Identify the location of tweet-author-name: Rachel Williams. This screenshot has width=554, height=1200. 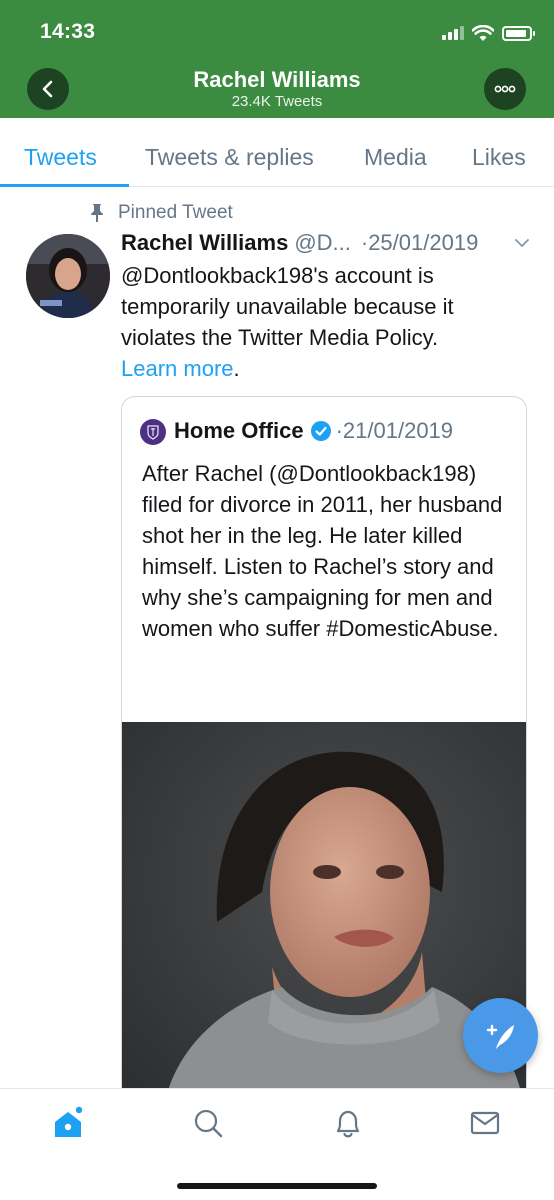
(204, 243).